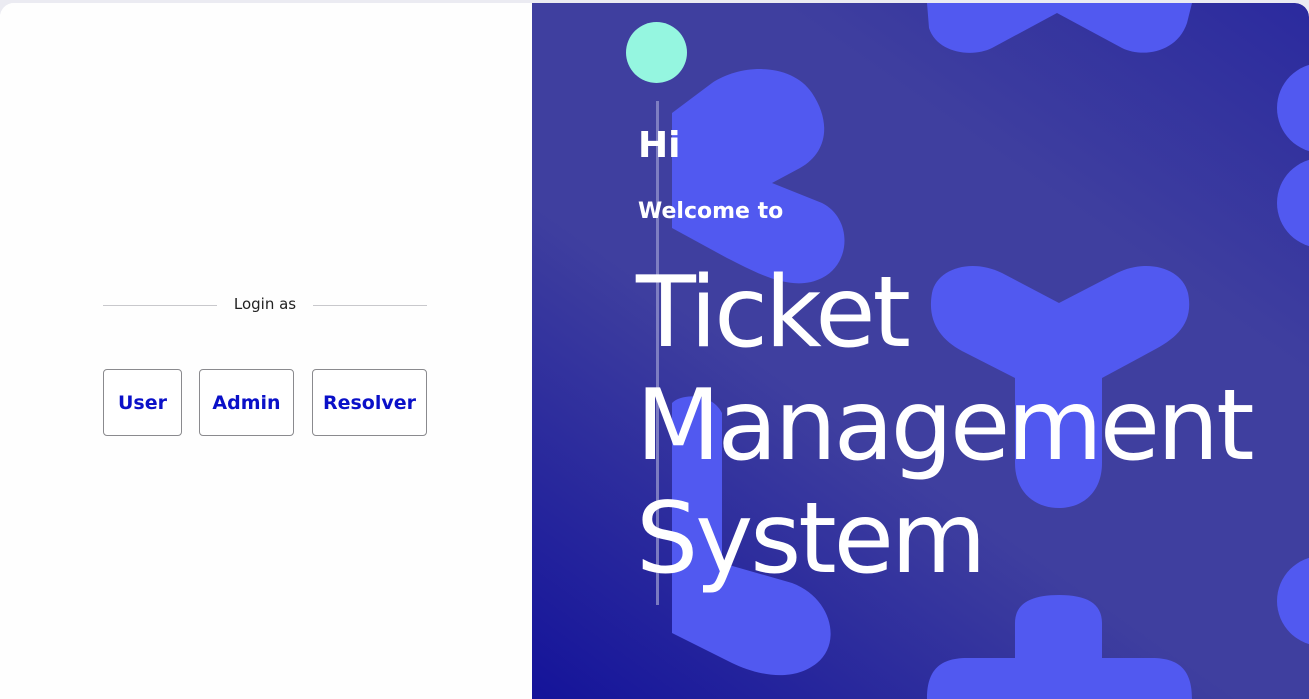 Image resolution: width=1309 pixels, height=699 pixels. What do you see at coordinates (773, 313) in the screenshot?
I see `title-line-1: Ticket` at bounding box center [773, 313].